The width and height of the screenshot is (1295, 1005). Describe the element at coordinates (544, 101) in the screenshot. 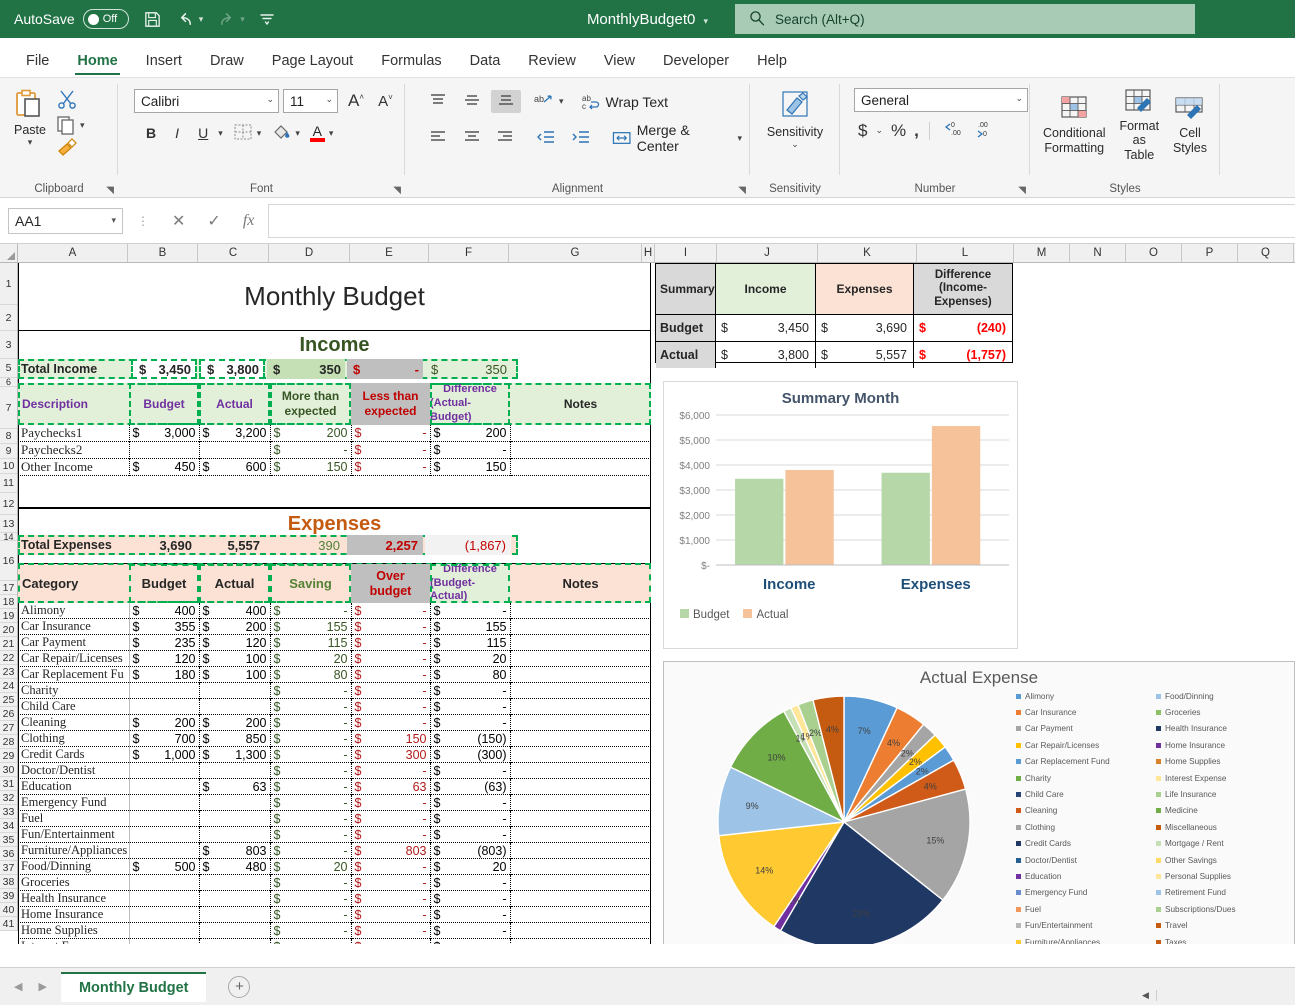

I see `text-orientation-icon: ab` at that location.